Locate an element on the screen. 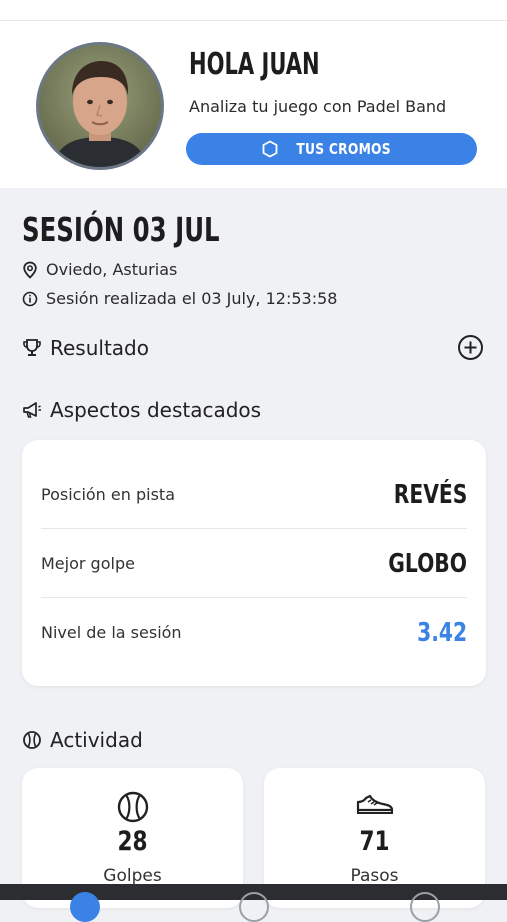 This screenshot has height=922, width=507. location-pin-icon is located at coordinates (30, 270).